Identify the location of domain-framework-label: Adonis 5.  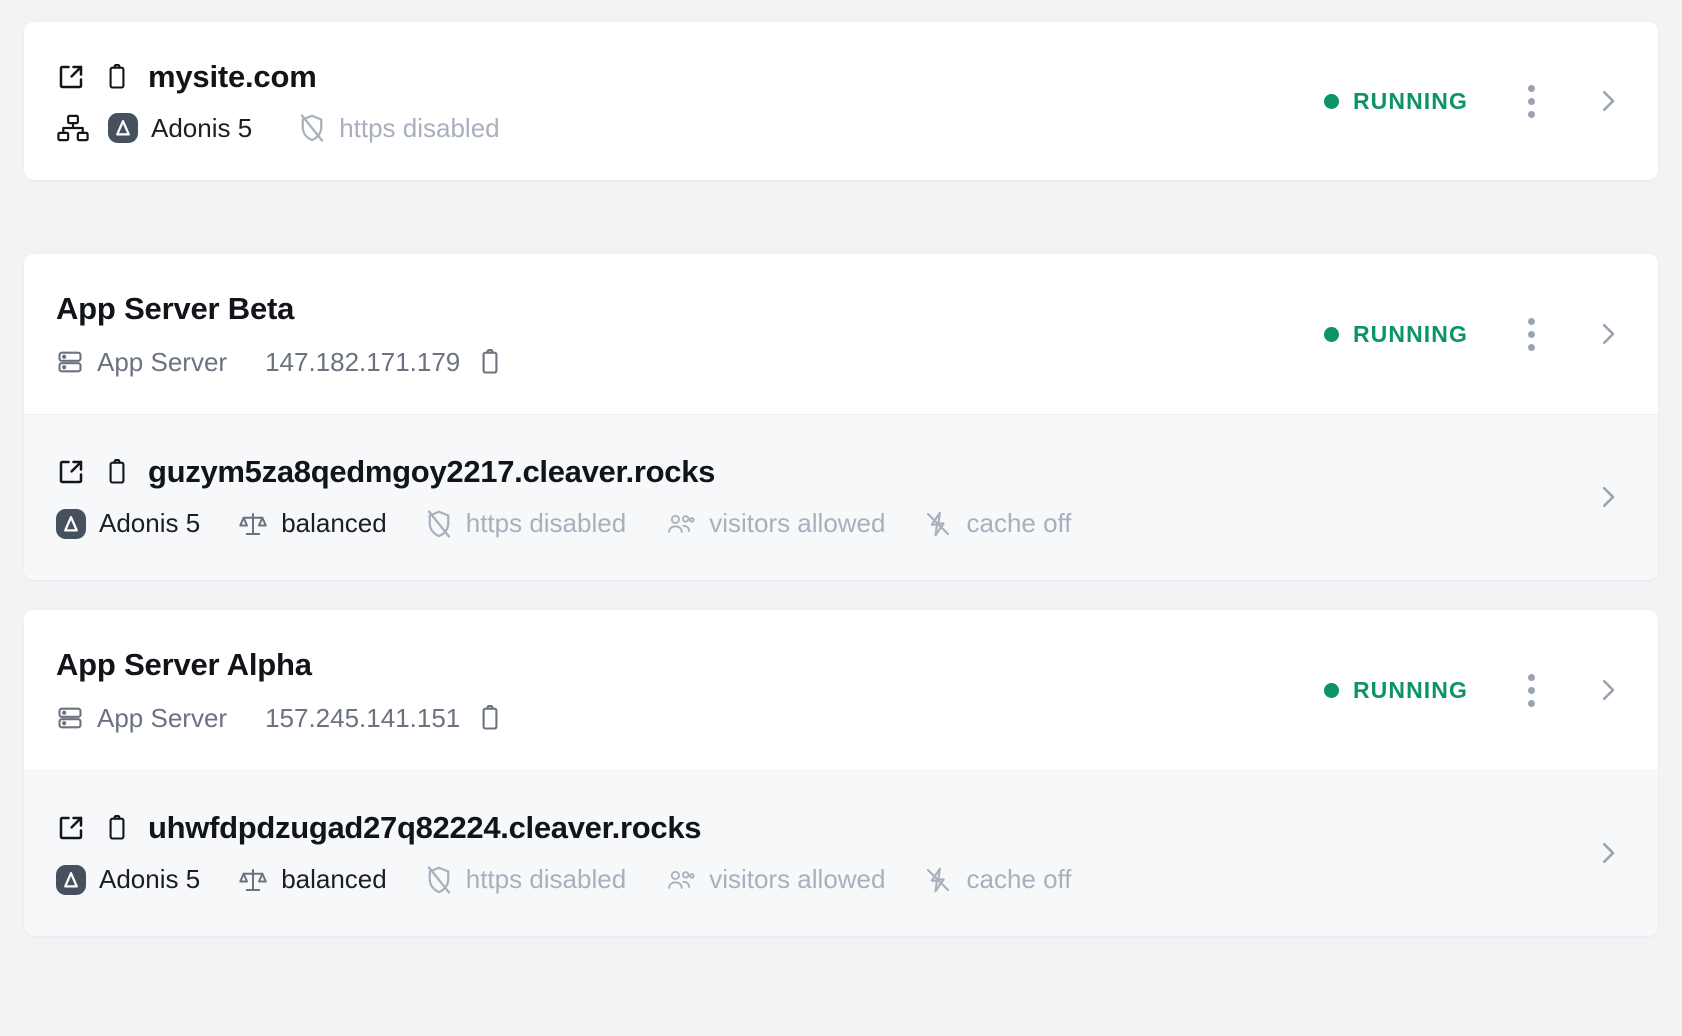
(150, 523).